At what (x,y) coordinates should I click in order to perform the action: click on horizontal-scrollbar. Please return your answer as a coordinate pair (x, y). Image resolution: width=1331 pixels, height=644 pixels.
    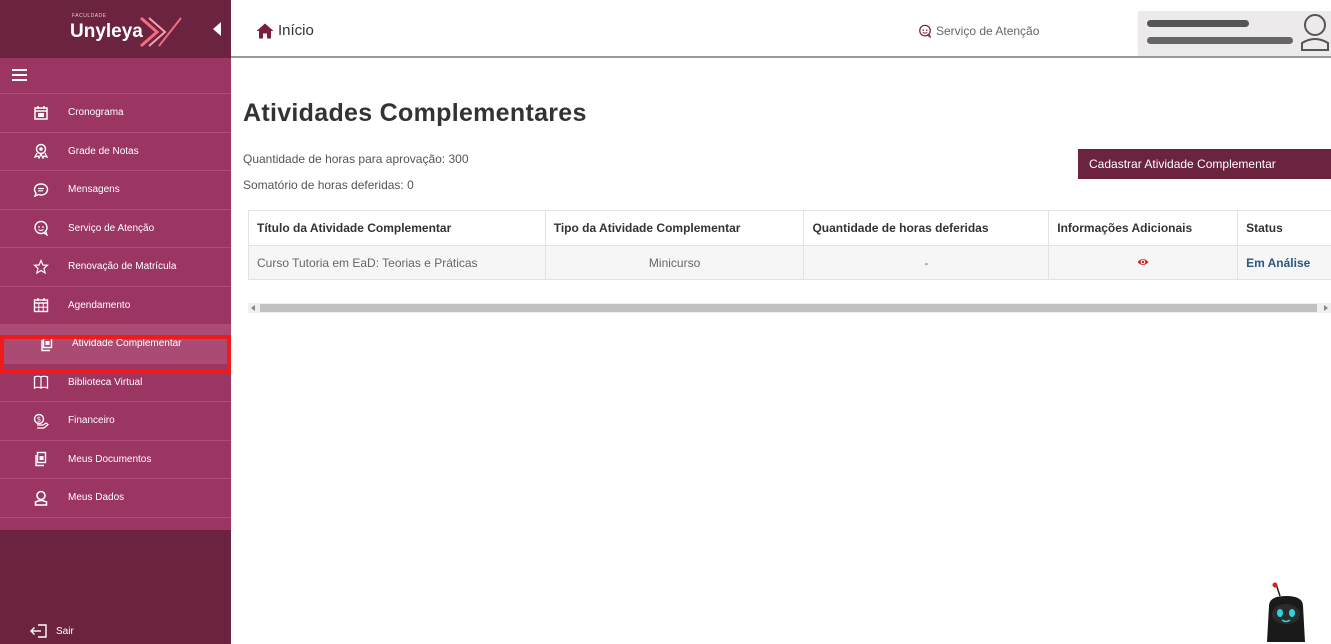
    Looking at the image, I should click on (789, 308).